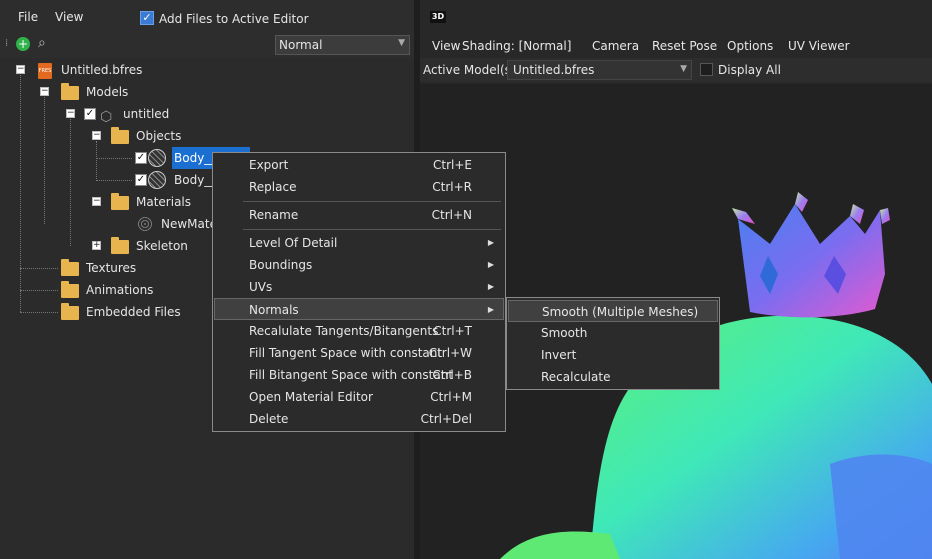 The width and height of the screenshot is (932, 559). What do you see at coordinates (69, 17) in the screenshot?
I see `menu-view: View` at bounding box center [69, 17].